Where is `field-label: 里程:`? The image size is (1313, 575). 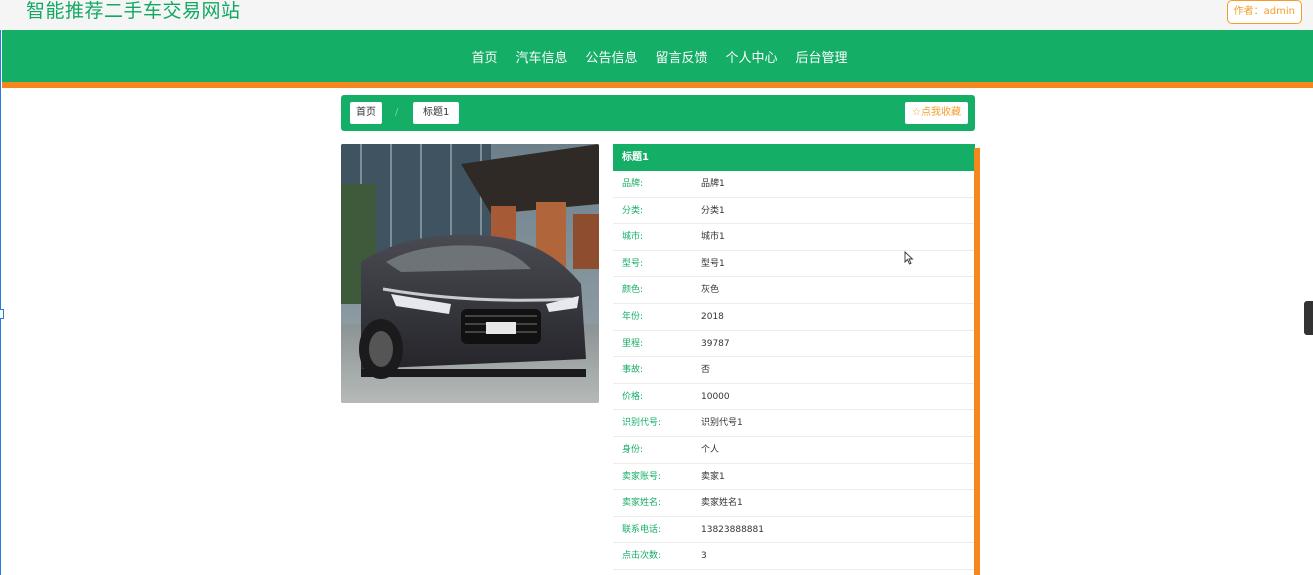 field-label: 里程: is located at coordinates (633, 343).